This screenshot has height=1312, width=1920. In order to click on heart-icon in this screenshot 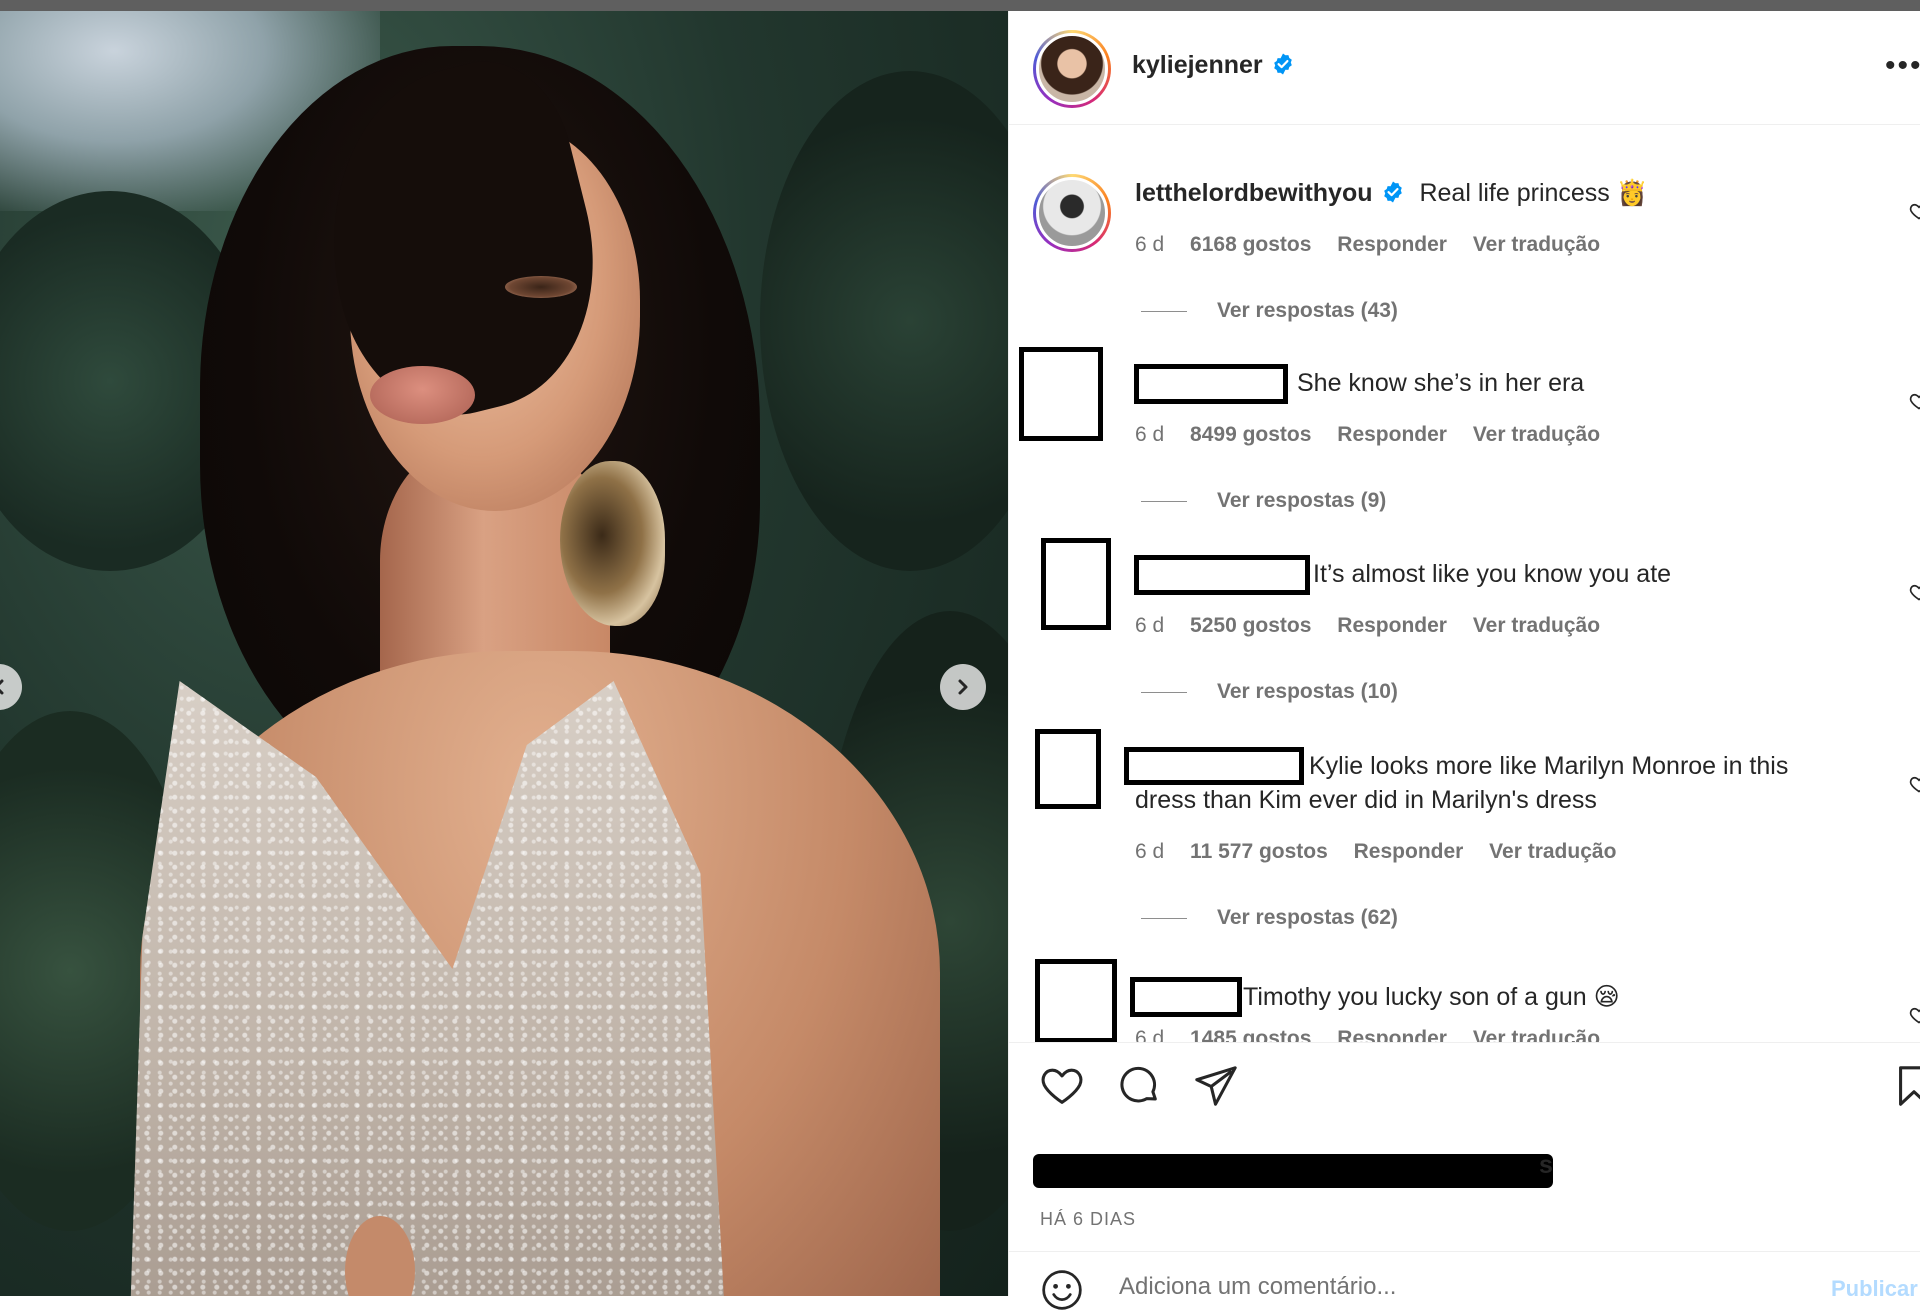, I will do `click(1062, 1086)`.